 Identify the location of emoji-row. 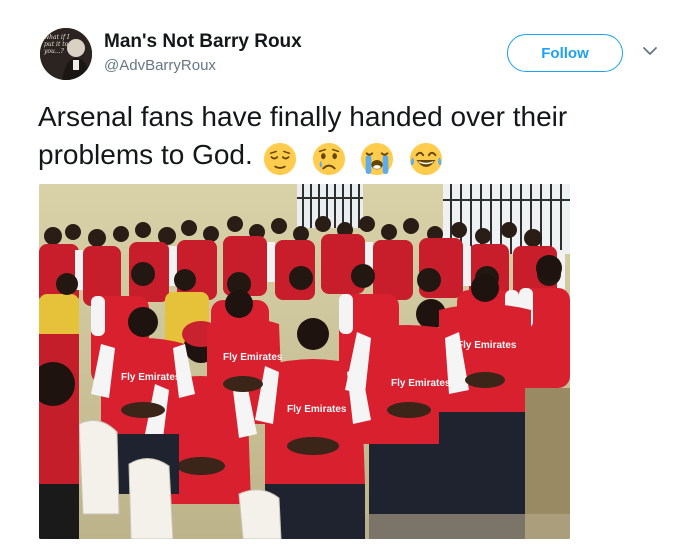
(356, 161).